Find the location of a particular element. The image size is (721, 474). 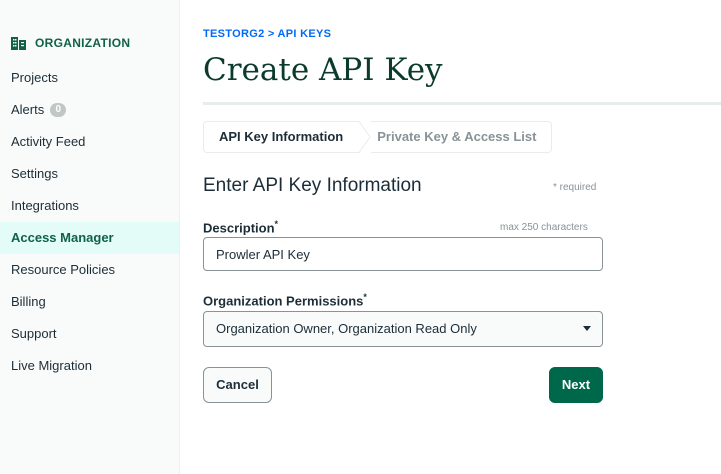

cancel-button: Cancel is located at coordinates (237, 385).